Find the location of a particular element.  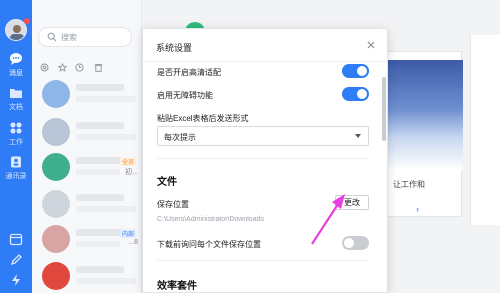

toggle-ask-location is located at coordinates (355, 243).